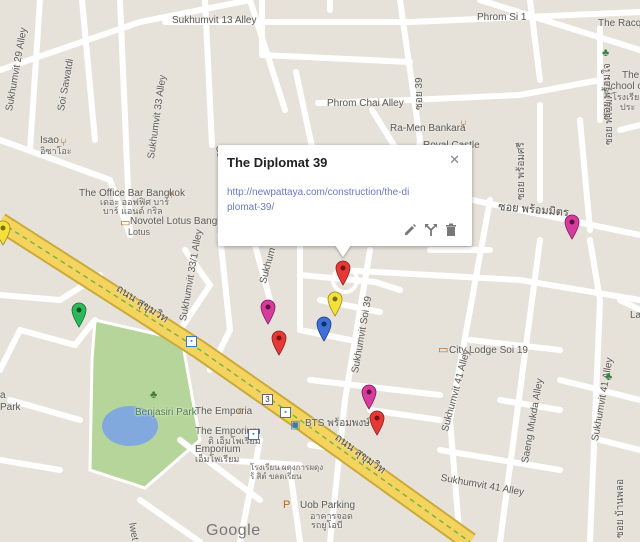  Describe the element at coordinates (337, 423) in the screenshot. I see `station-label: BTS พร้อมพงษ์` at that location.